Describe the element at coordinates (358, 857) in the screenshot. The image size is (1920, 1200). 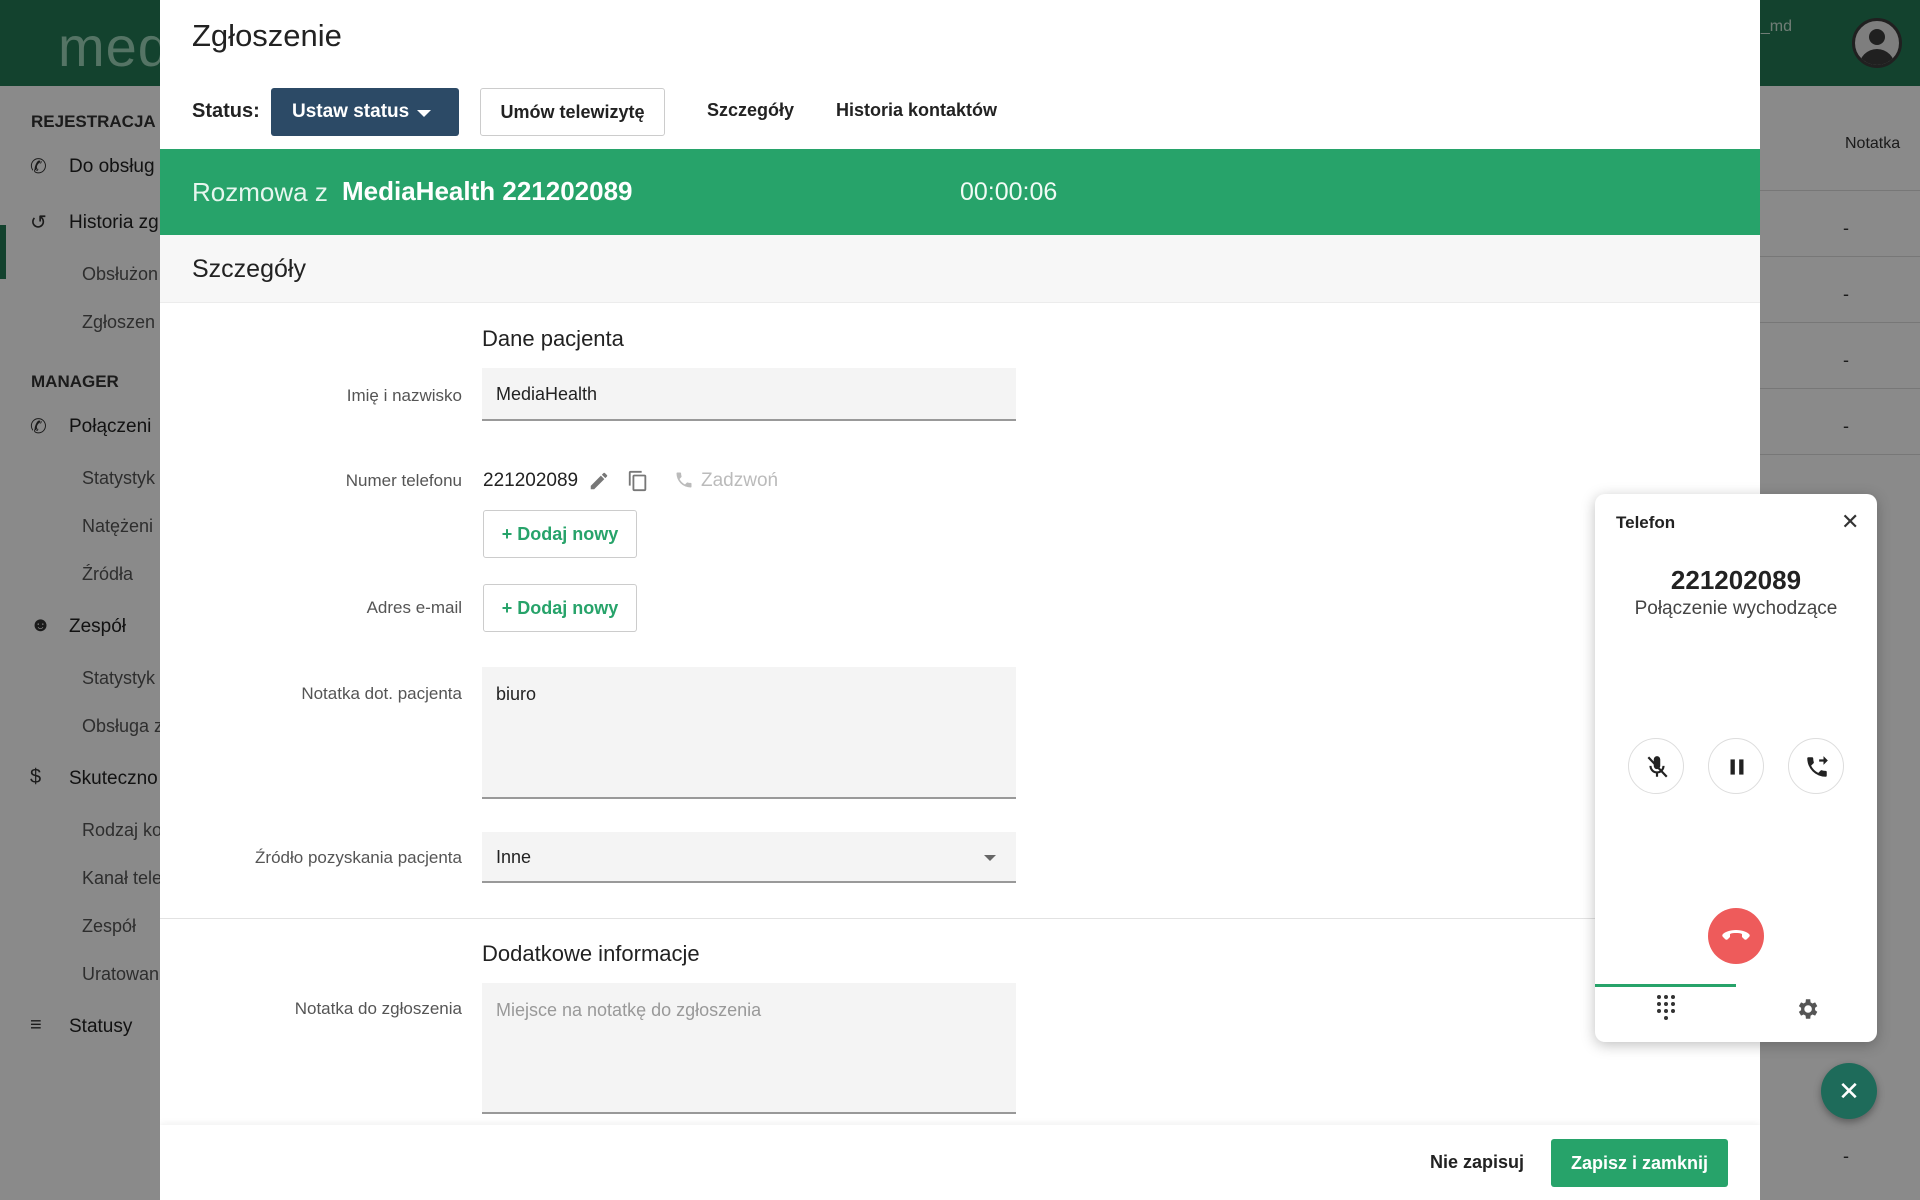
I see `source-label: Źródło pozyskania pacjenta` at that location.